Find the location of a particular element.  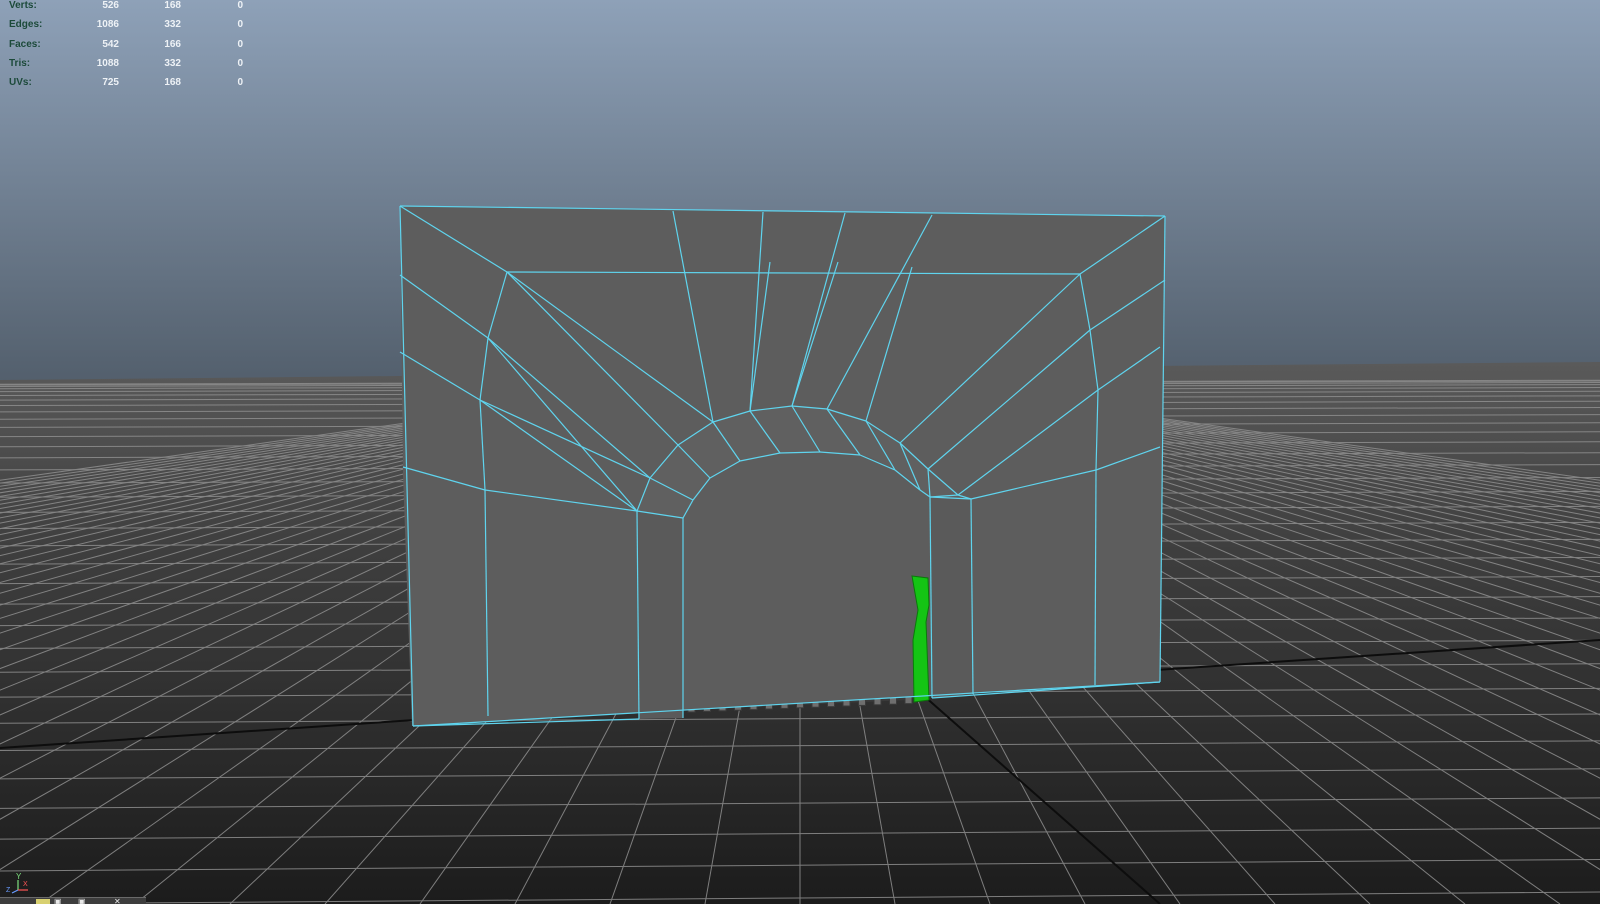

hud-value: 1088 is located at coordinates (107, 63).